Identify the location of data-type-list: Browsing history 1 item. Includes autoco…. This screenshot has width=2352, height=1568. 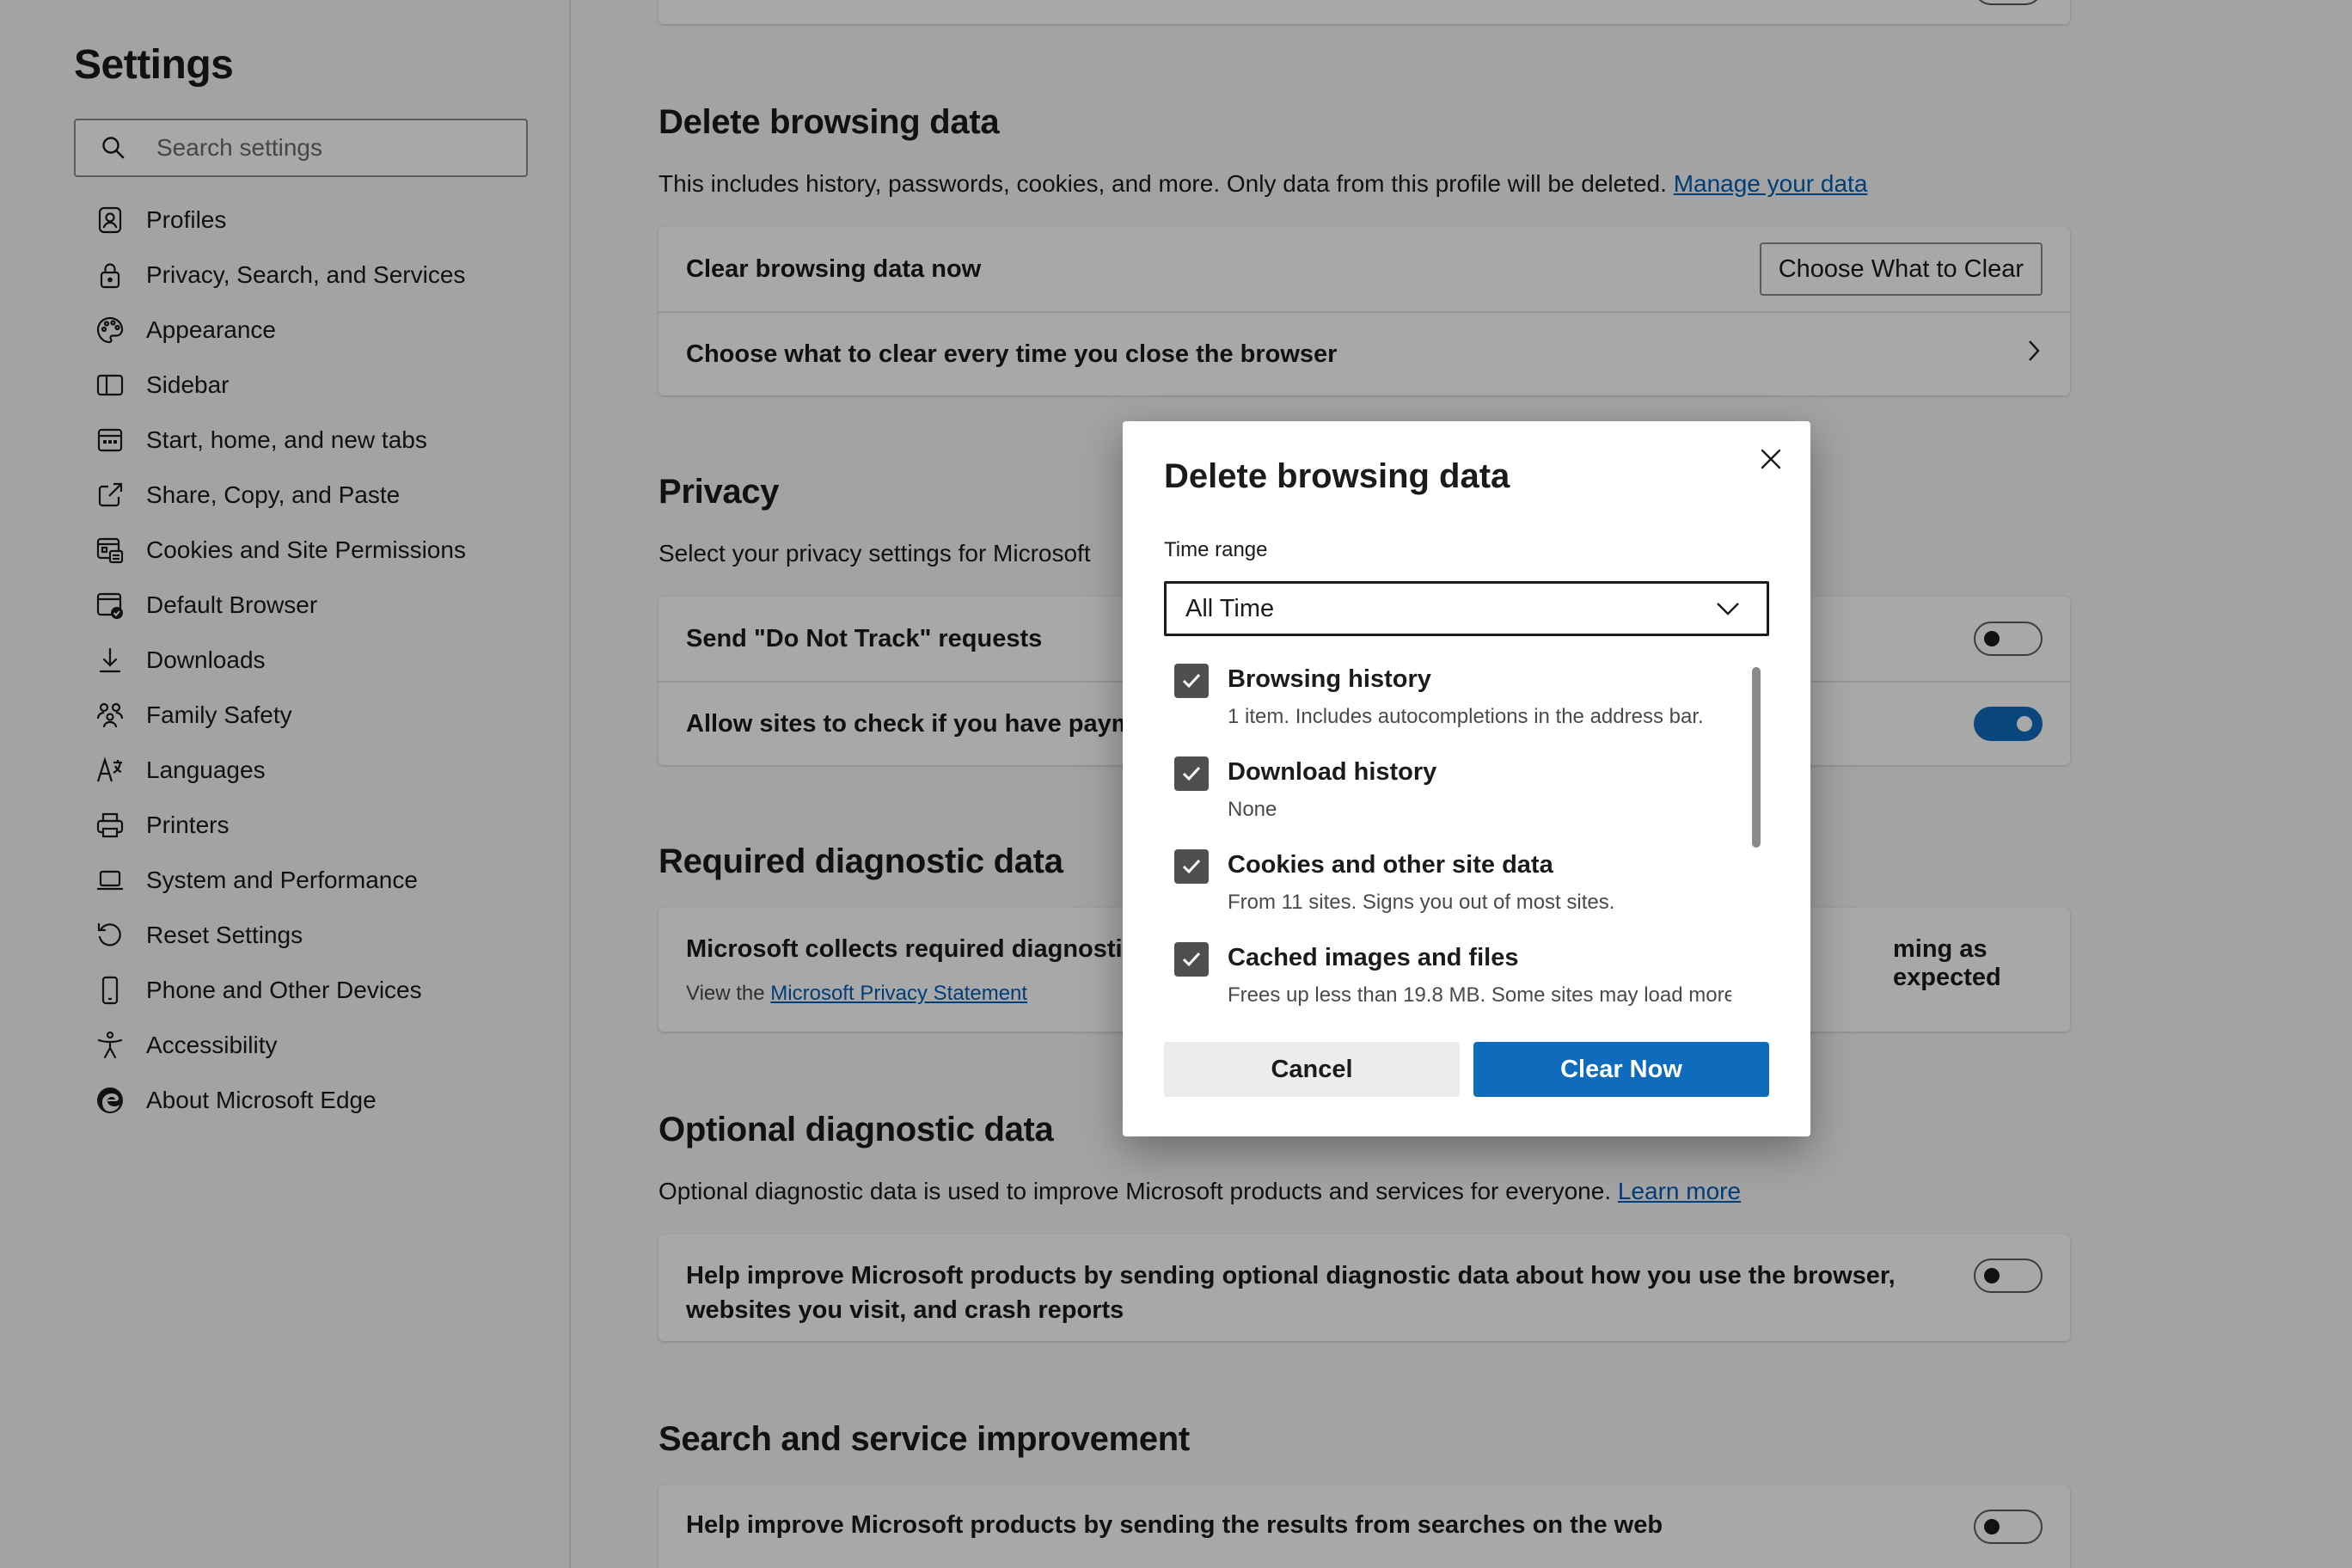
(1447, 841).